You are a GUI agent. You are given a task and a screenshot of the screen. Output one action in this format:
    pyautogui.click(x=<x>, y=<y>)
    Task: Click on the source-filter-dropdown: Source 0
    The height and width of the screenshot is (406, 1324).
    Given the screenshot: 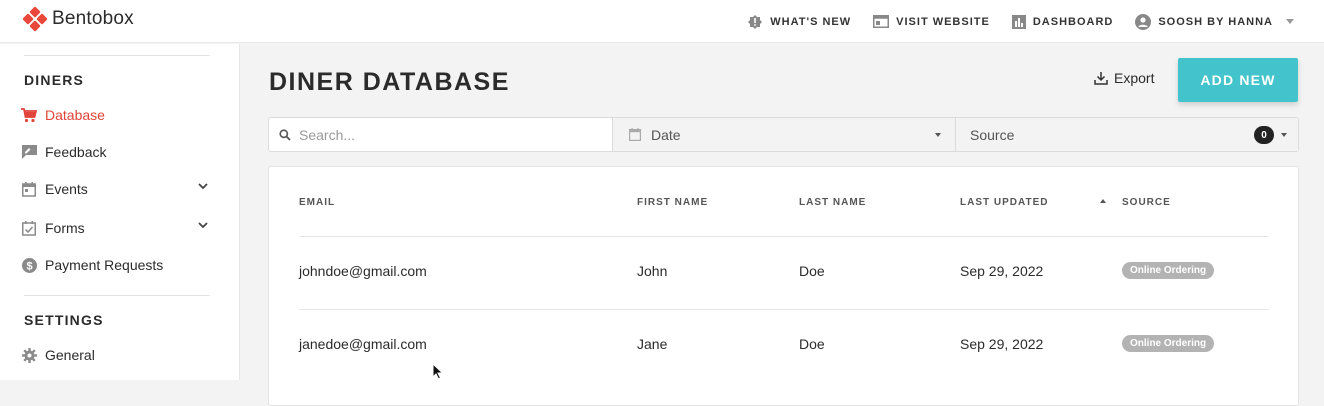 What is the action you would take?
    pyautogui.click(x=1127, y=134)
    